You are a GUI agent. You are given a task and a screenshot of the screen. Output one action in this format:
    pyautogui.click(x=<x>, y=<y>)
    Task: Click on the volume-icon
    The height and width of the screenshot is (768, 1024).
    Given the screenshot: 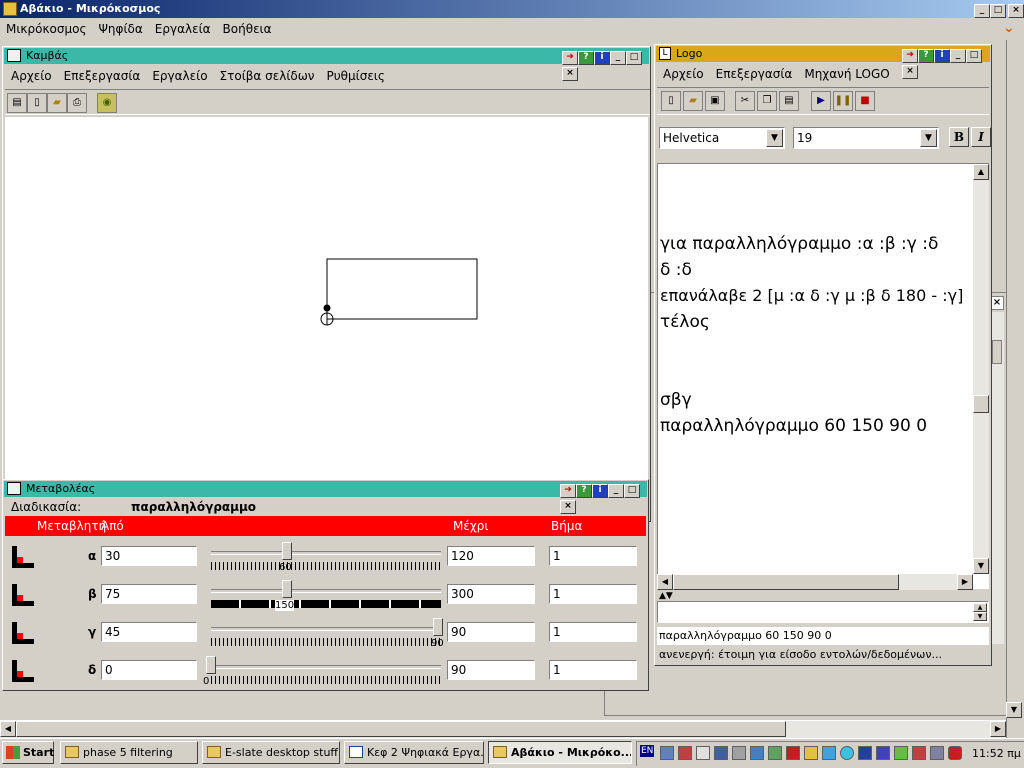 What is the action you would take?
    pyautogui.click(x=739, y=753)
    